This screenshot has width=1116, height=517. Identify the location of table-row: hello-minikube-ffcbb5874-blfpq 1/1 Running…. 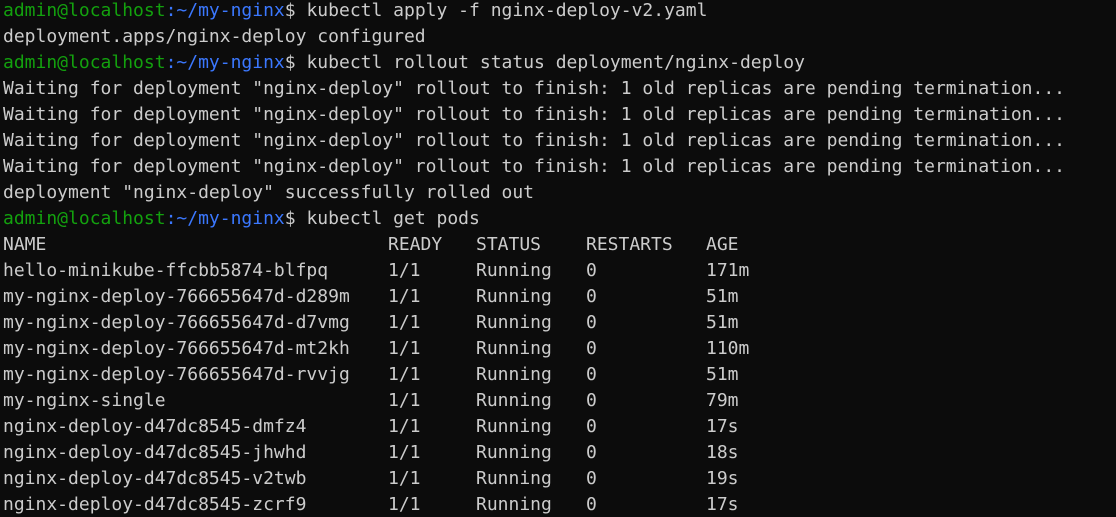
(559, 271).